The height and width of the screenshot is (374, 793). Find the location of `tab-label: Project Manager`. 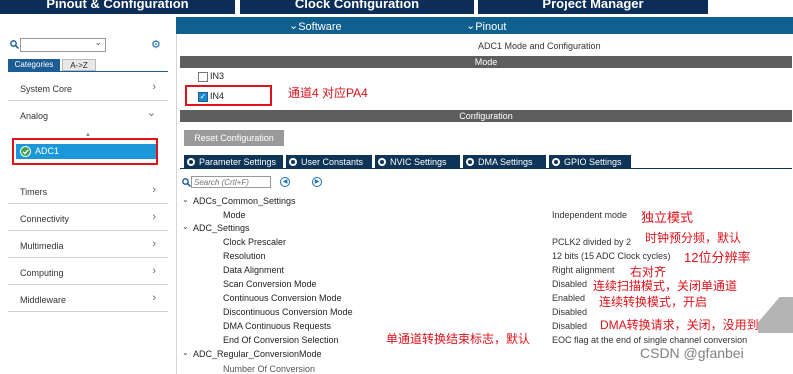

tab-label: Project Manager is located at coordinates (593, 5).